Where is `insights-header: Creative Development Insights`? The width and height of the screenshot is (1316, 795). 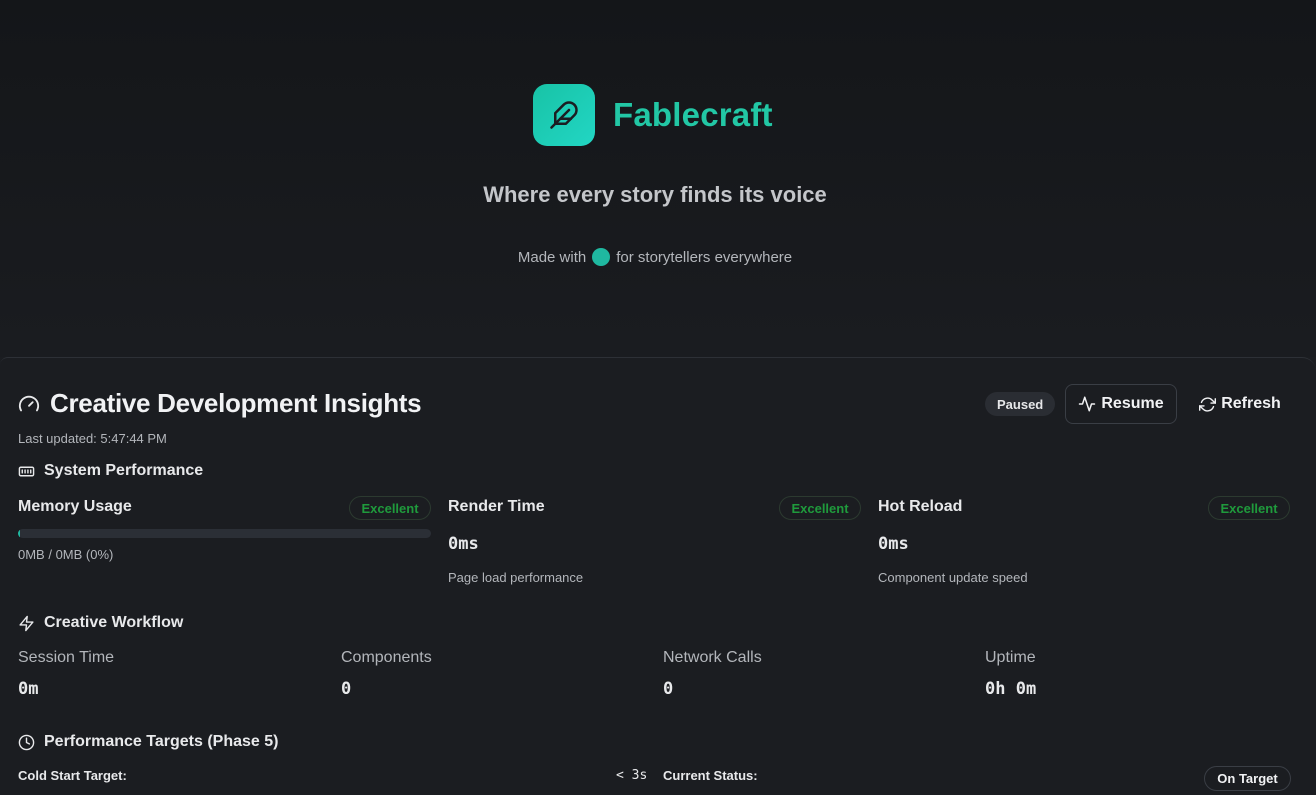
insights-header: Creative Development Insights is located at coordinates (220, 403).